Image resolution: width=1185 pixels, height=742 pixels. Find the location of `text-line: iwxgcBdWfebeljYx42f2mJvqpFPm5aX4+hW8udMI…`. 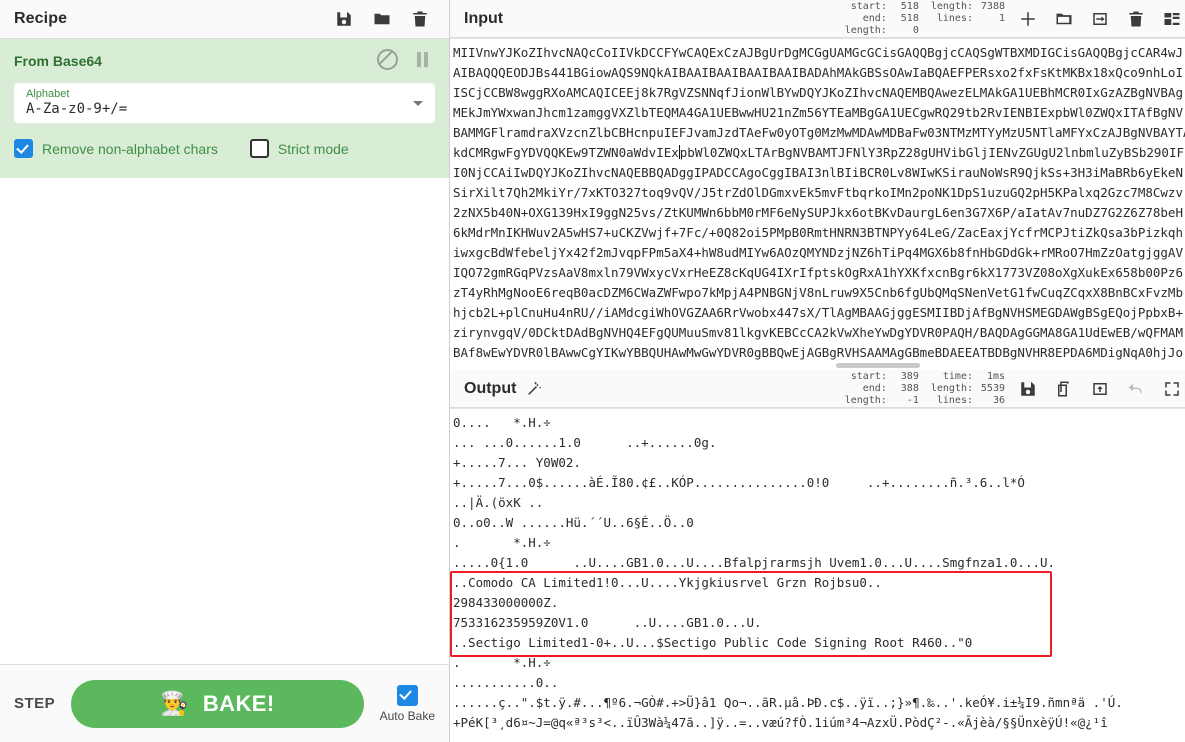

text-line: iwxgcBdWfebeljYx42f2mJvqpFPm5aX4+hW8udMI… is located at coordinates (818, 252).